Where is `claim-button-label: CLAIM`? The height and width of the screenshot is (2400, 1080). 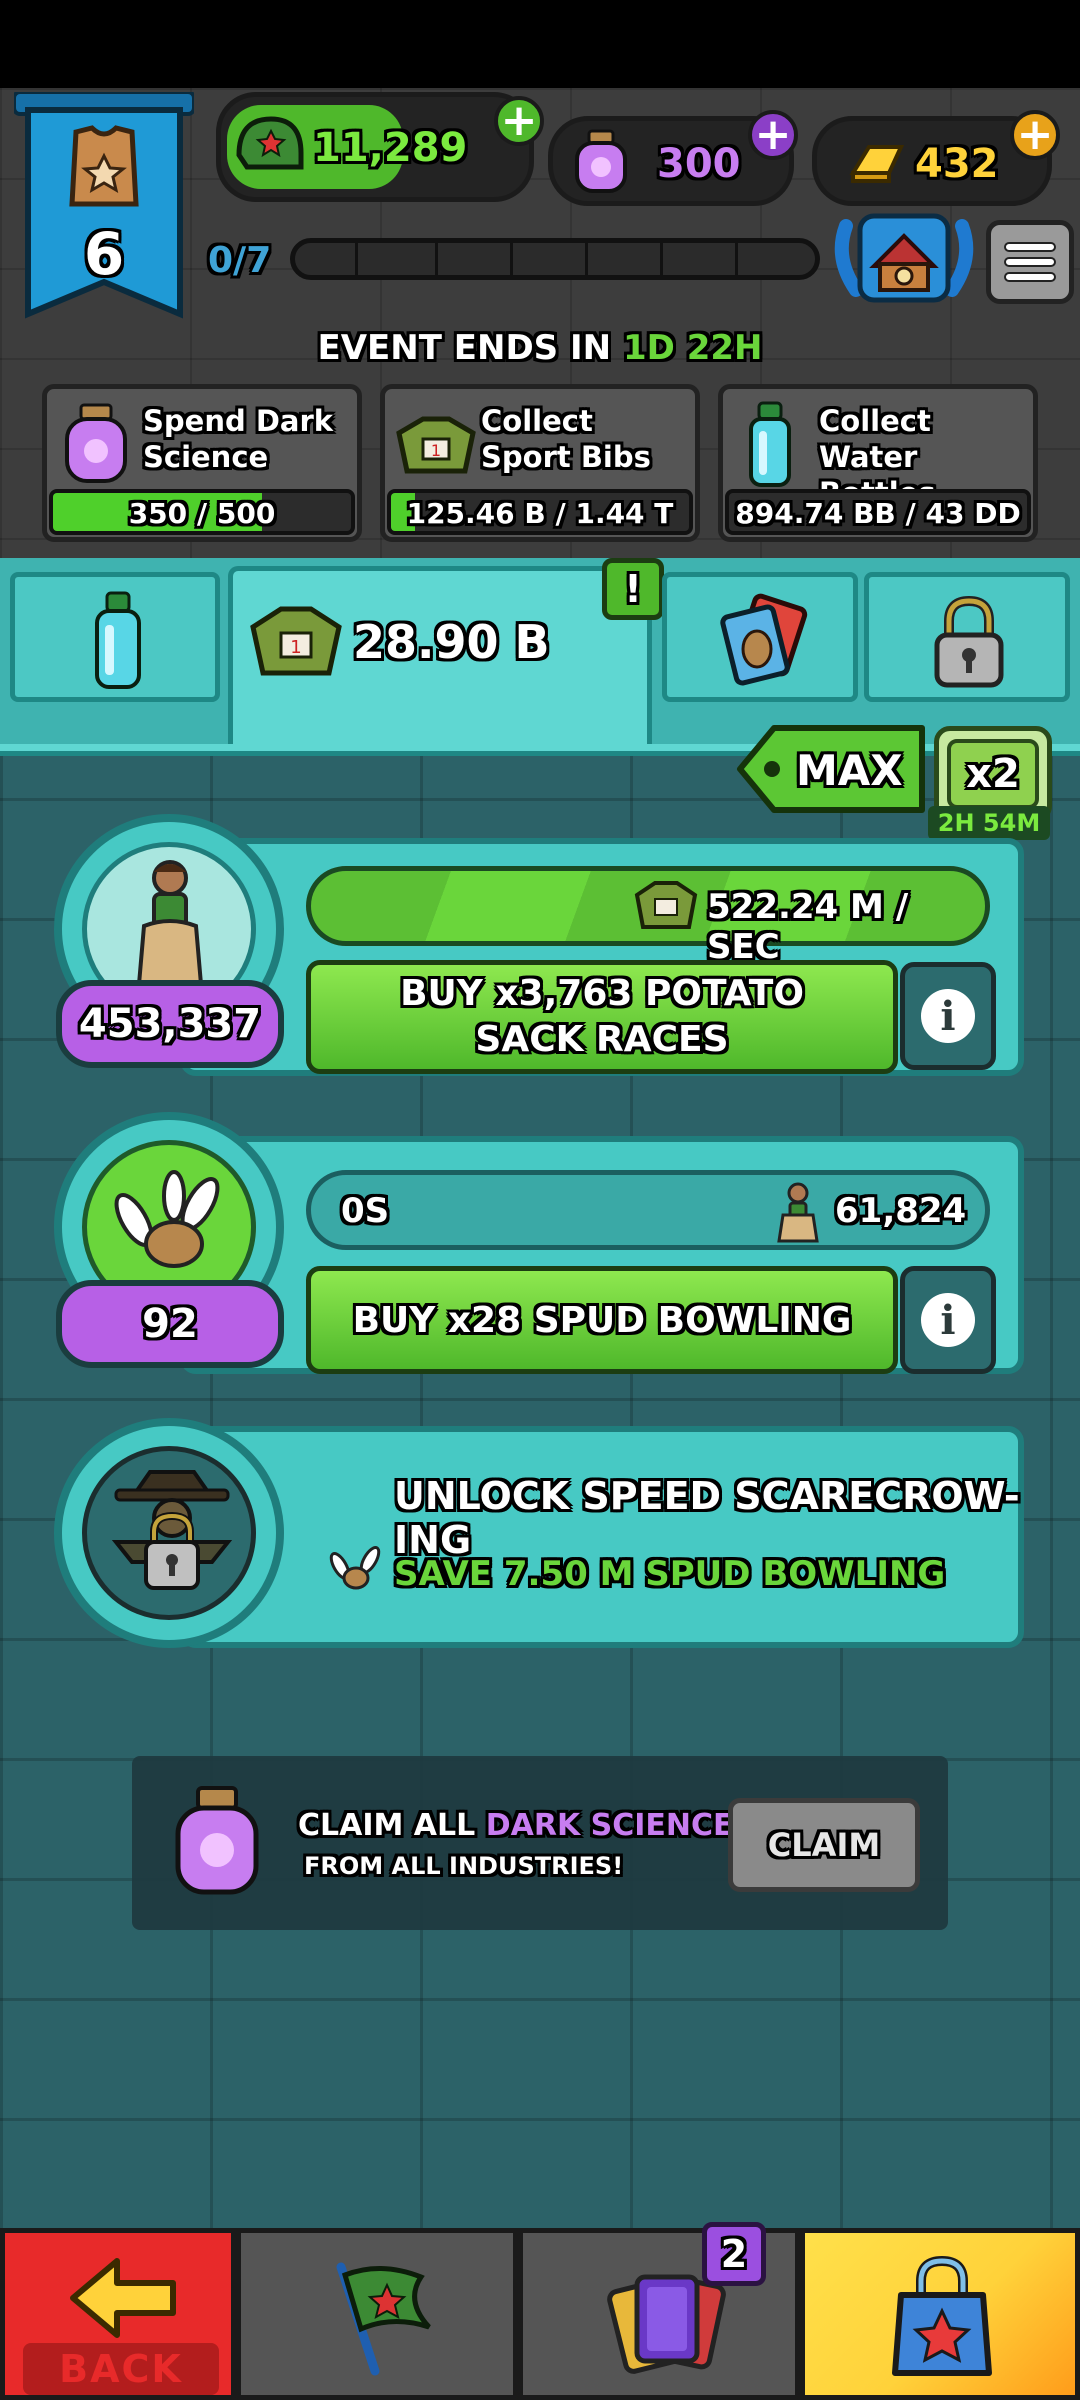
claim-button-label: CLAIM is located at coordinates (824, 1845).